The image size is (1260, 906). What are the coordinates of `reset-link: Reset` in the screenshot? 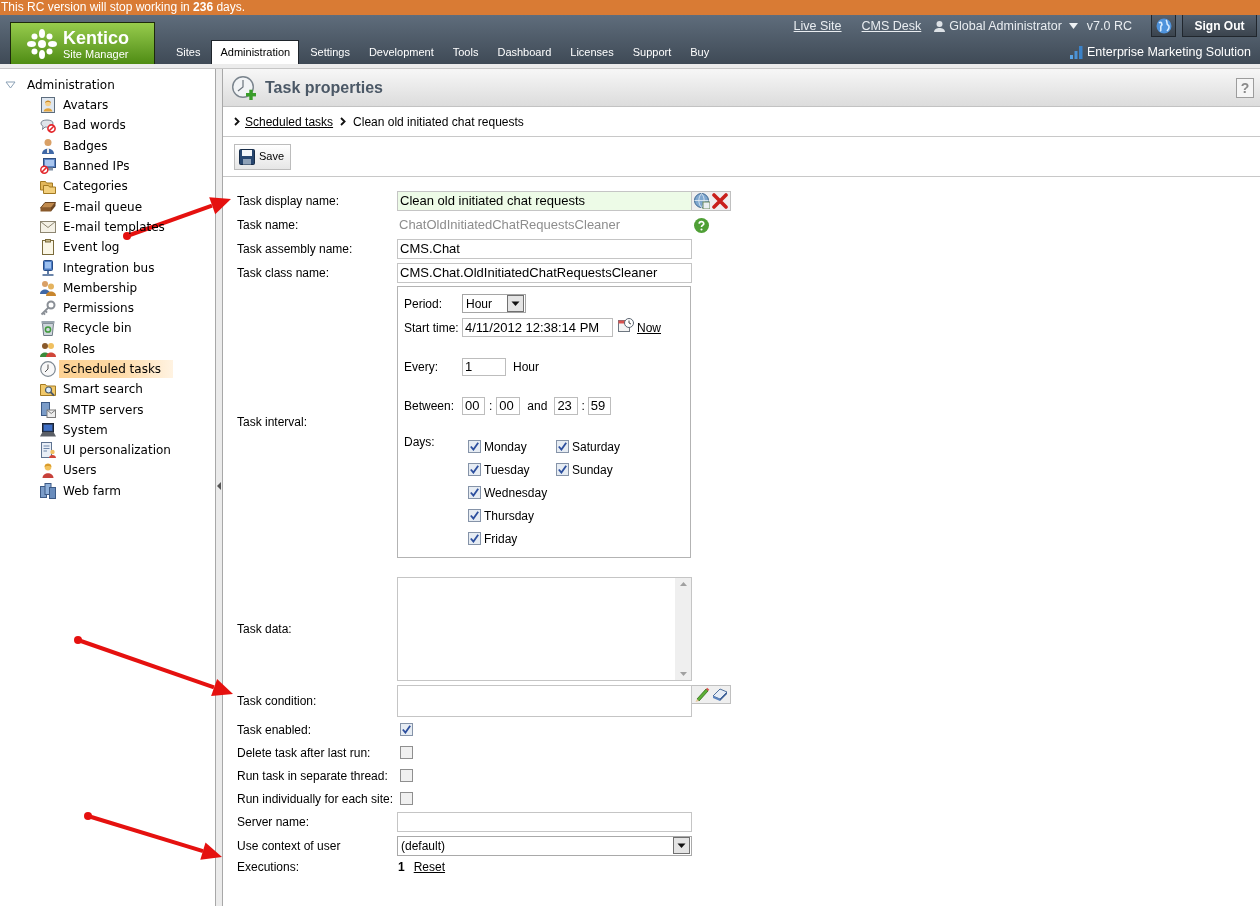 It's located at (429, 866).